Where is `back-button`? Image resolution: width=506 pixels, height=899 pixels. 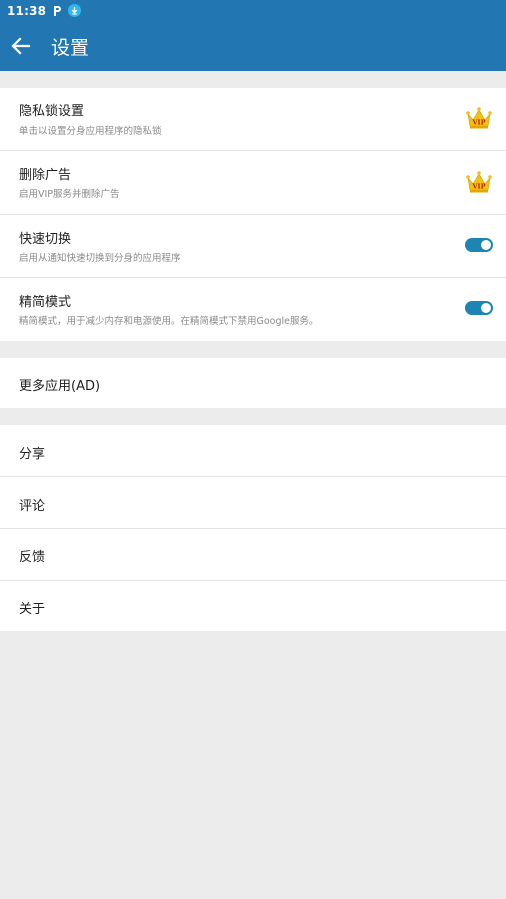
back-button is located at coordinates (21, 46).